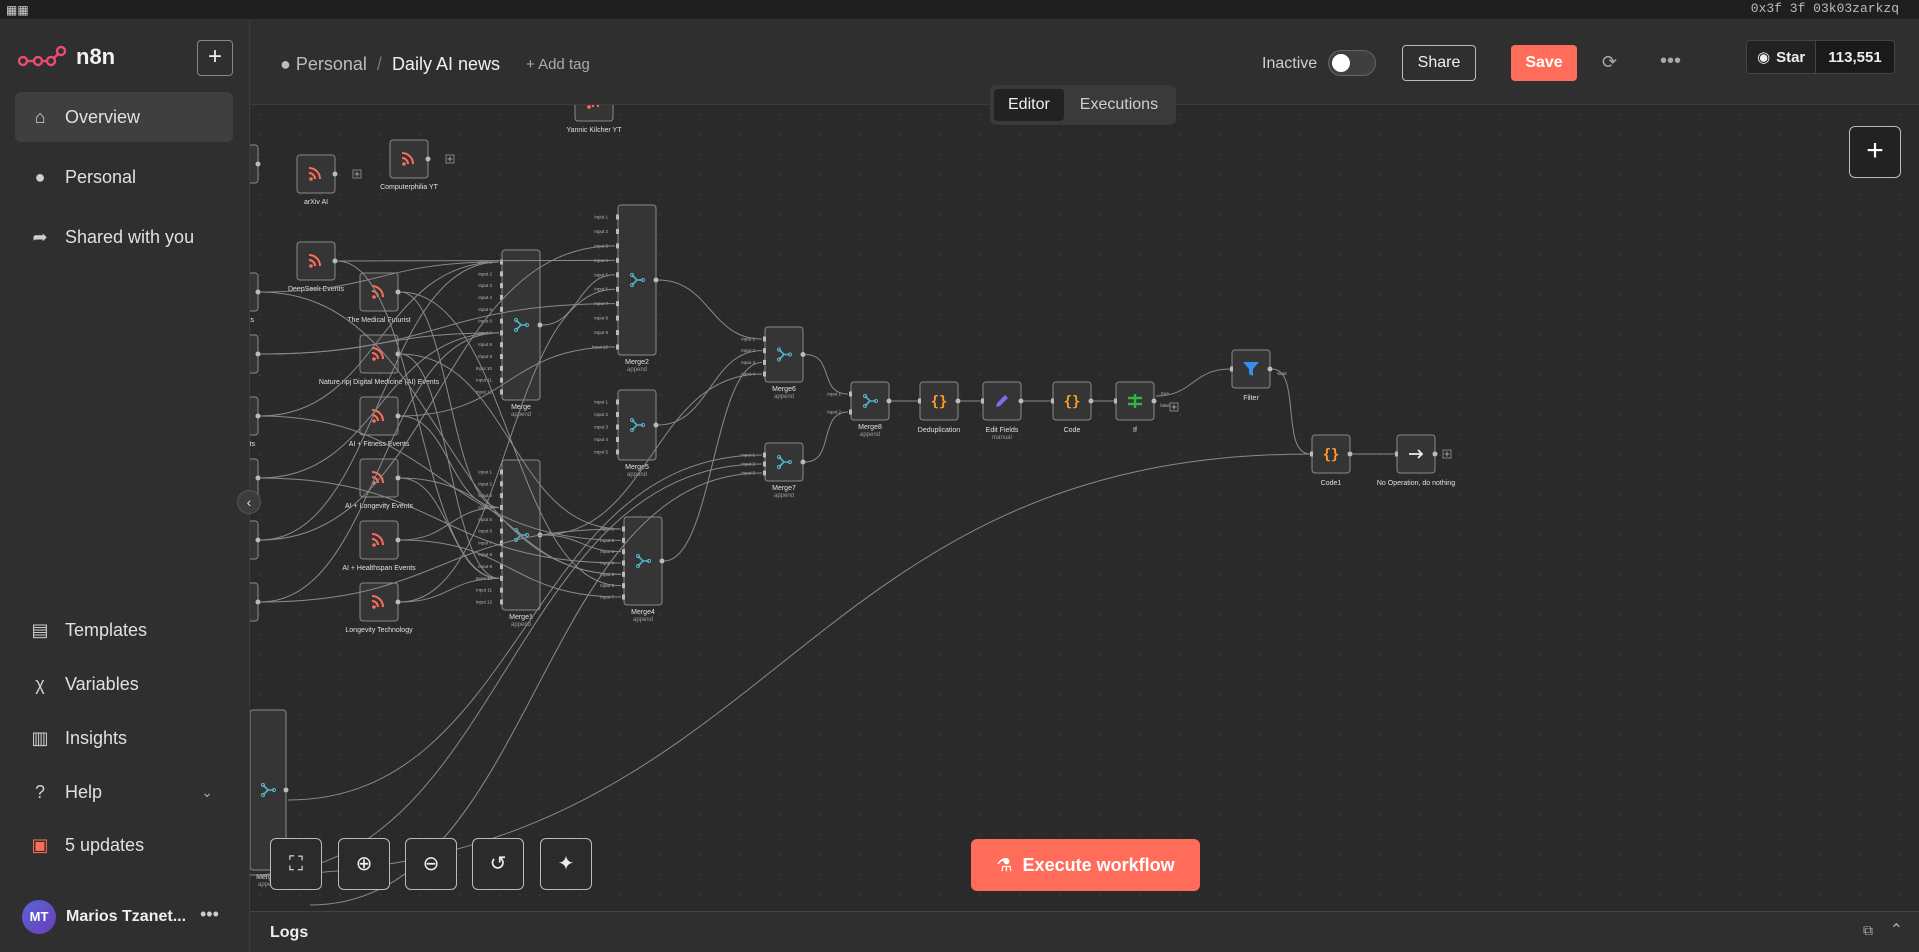 The width and height of the screenshot is (1919, 952). I want to click on user-icon: ●, so click(40, 176).